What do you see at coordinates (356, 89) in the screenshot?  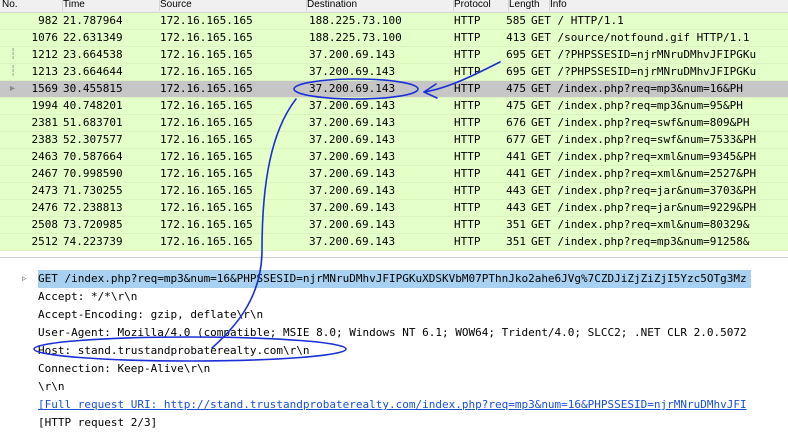 I see `destination-circle-annotation` at bounding box center [356, 89].